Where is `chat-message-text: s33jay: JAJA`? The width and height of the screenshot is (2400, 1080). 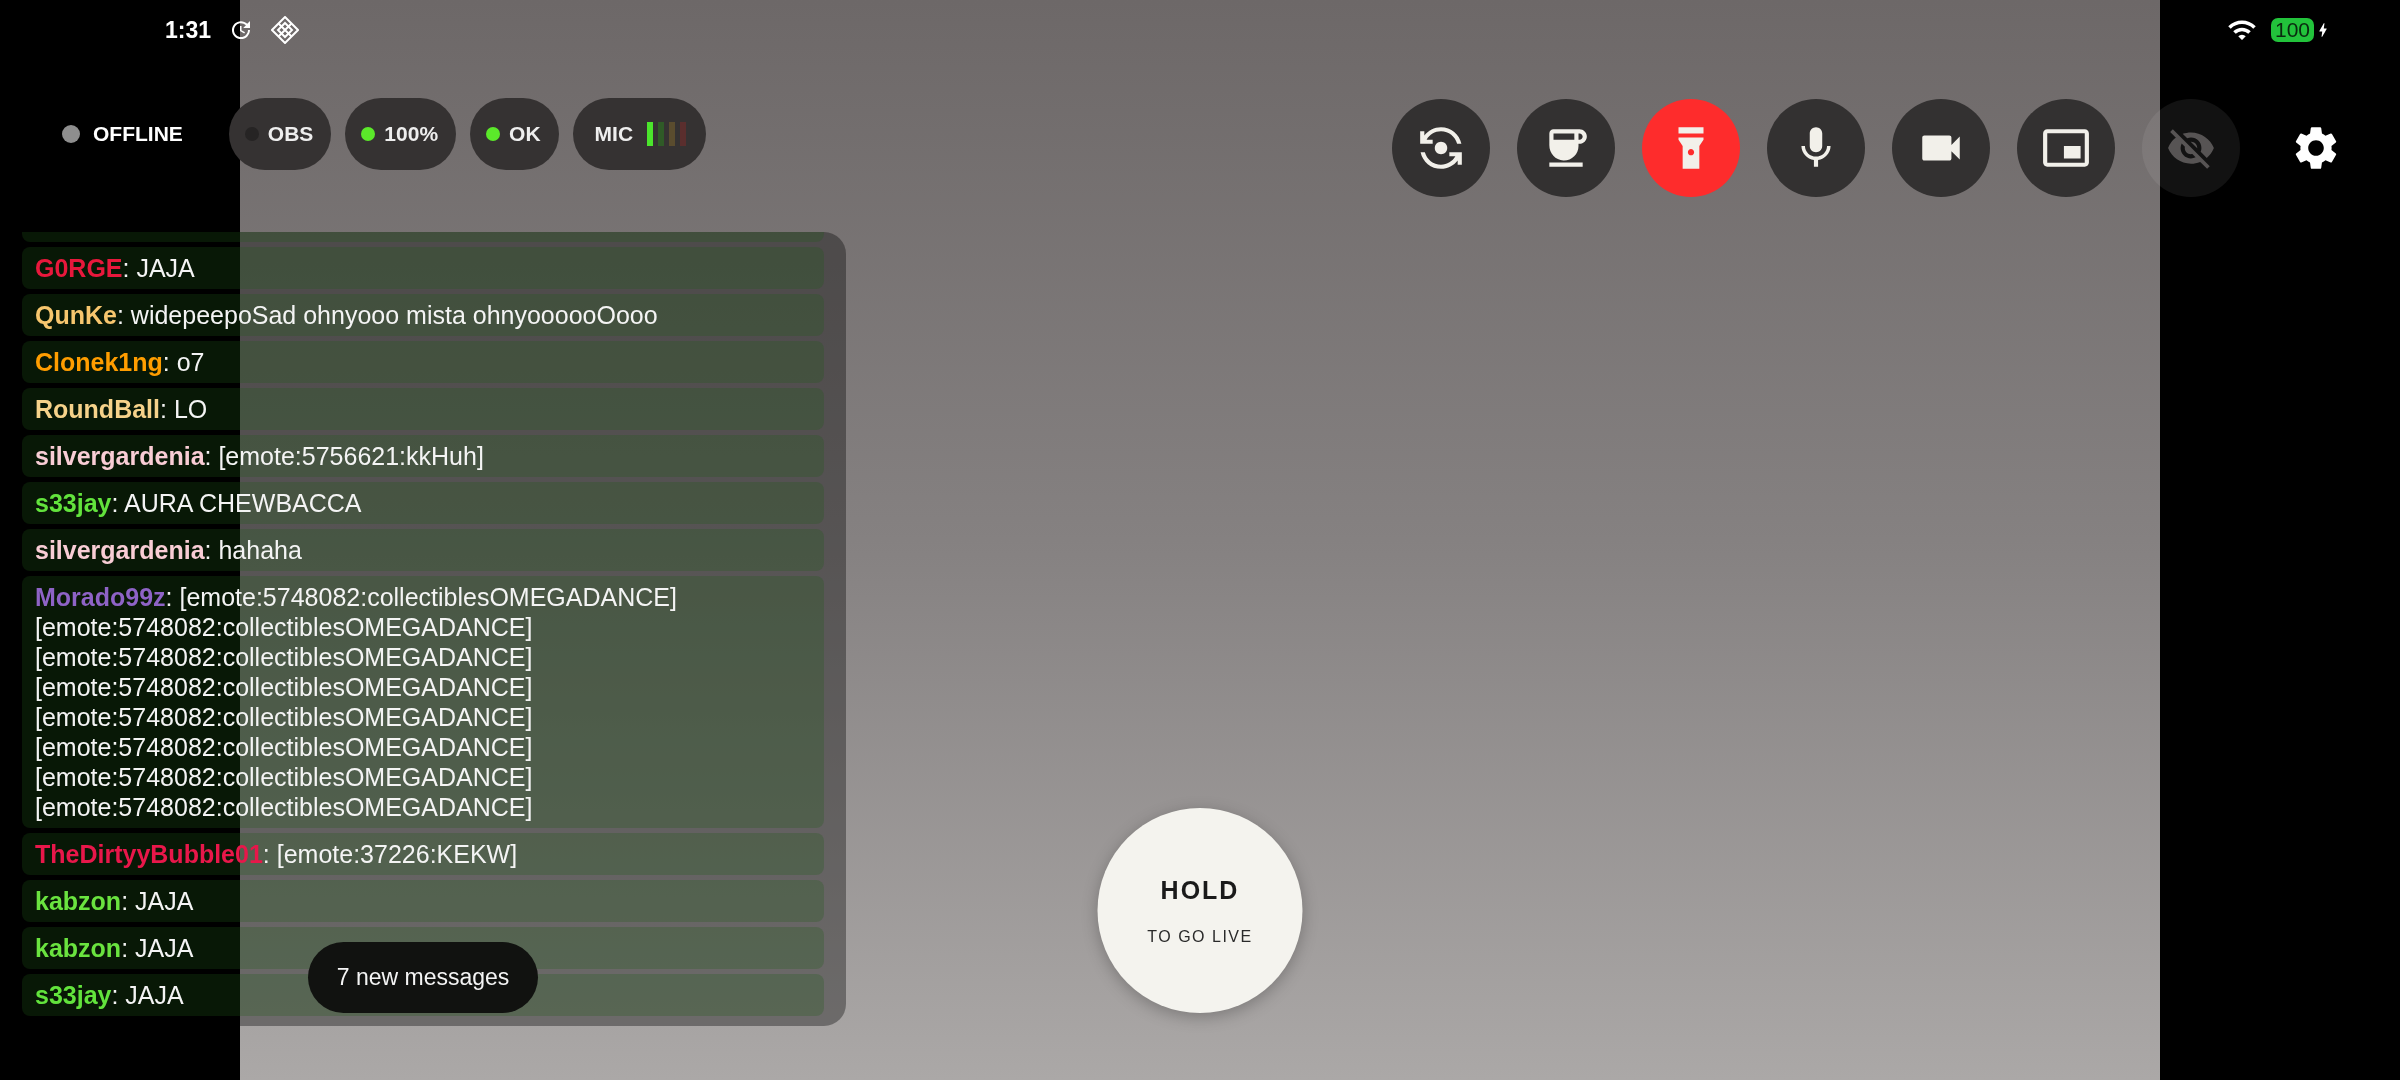 chat-message-text: s33jay: JAJA is located at coordinates (109, 995).